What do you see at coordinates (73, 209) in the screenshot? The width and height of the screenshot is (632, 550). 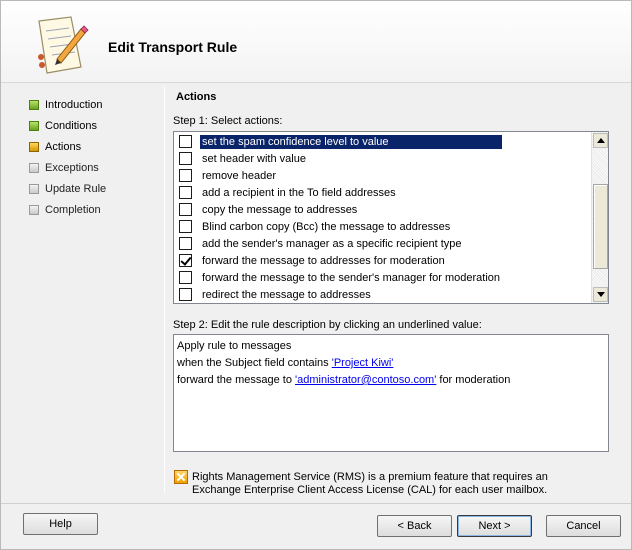 I see `nav-step-label: Completion` at bounding box center [73, 209].